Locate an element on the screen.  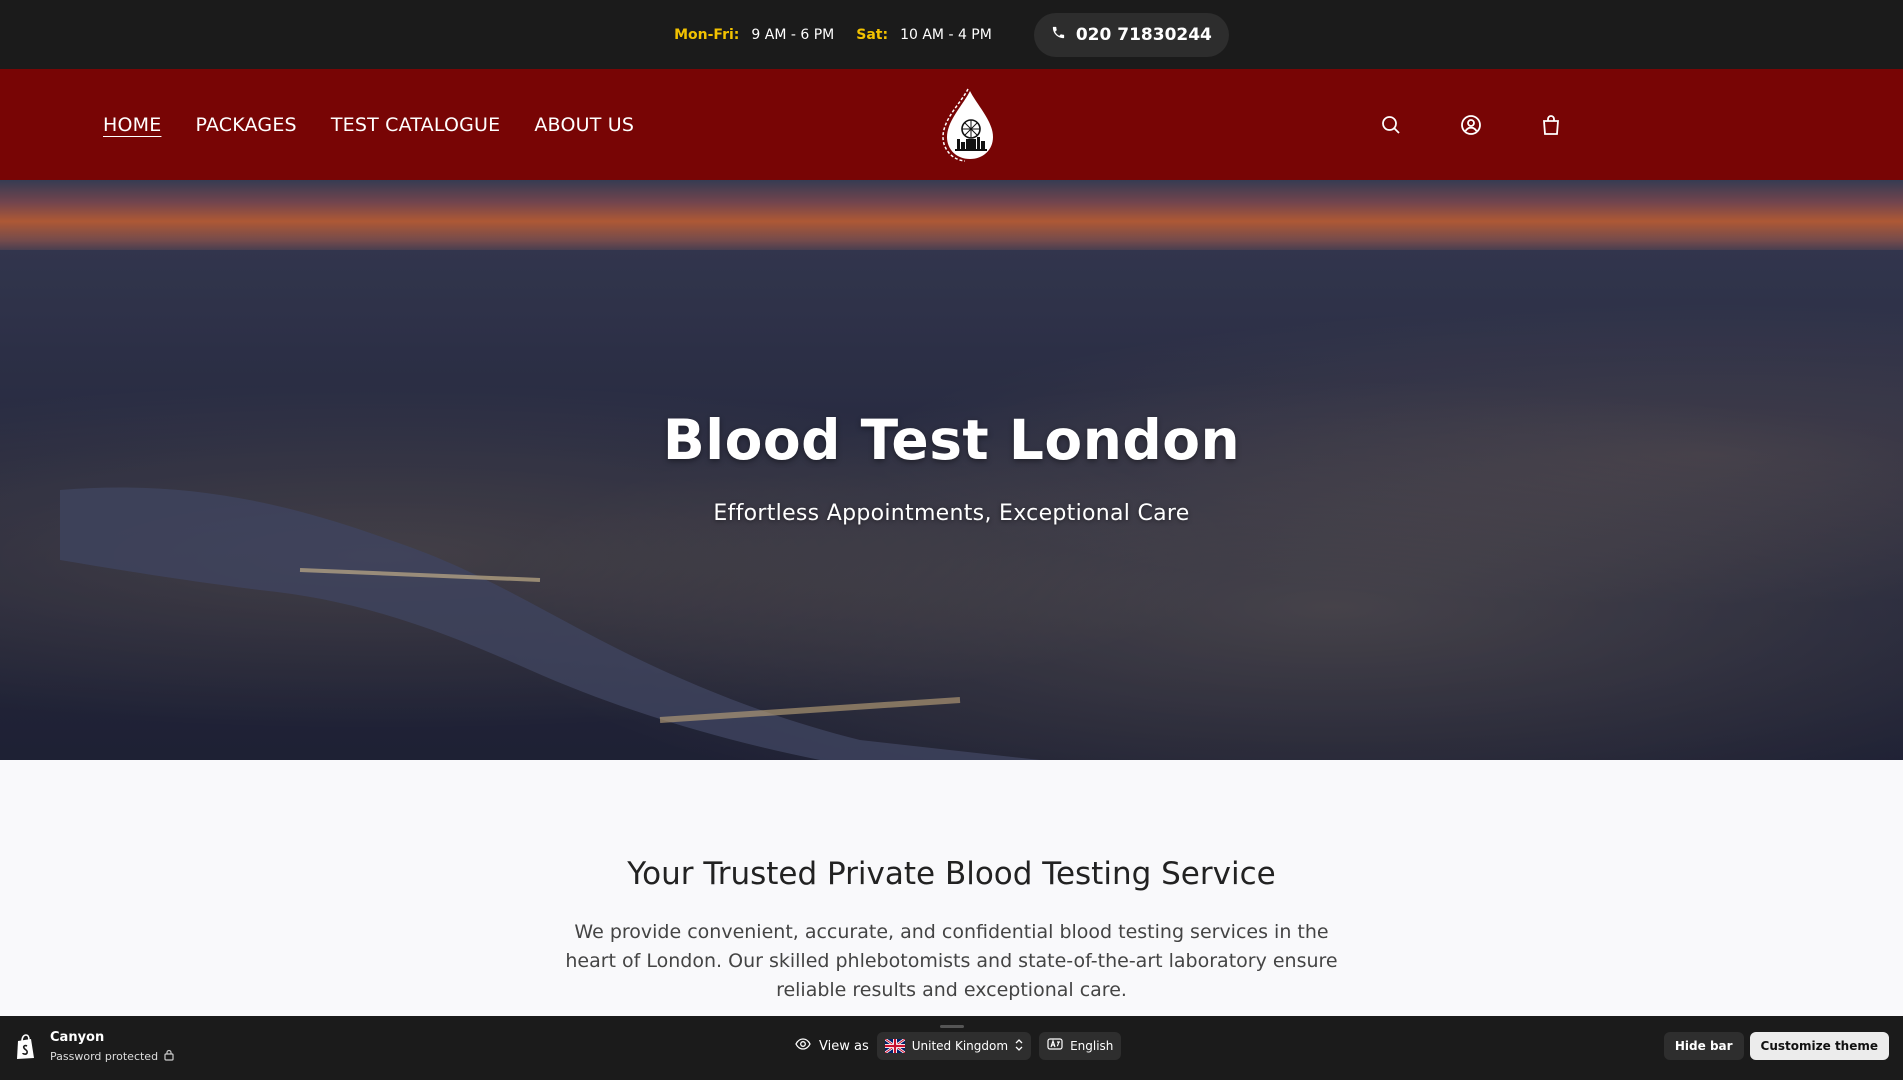
store-status: Password protected is located at coordinates (112, 1056).